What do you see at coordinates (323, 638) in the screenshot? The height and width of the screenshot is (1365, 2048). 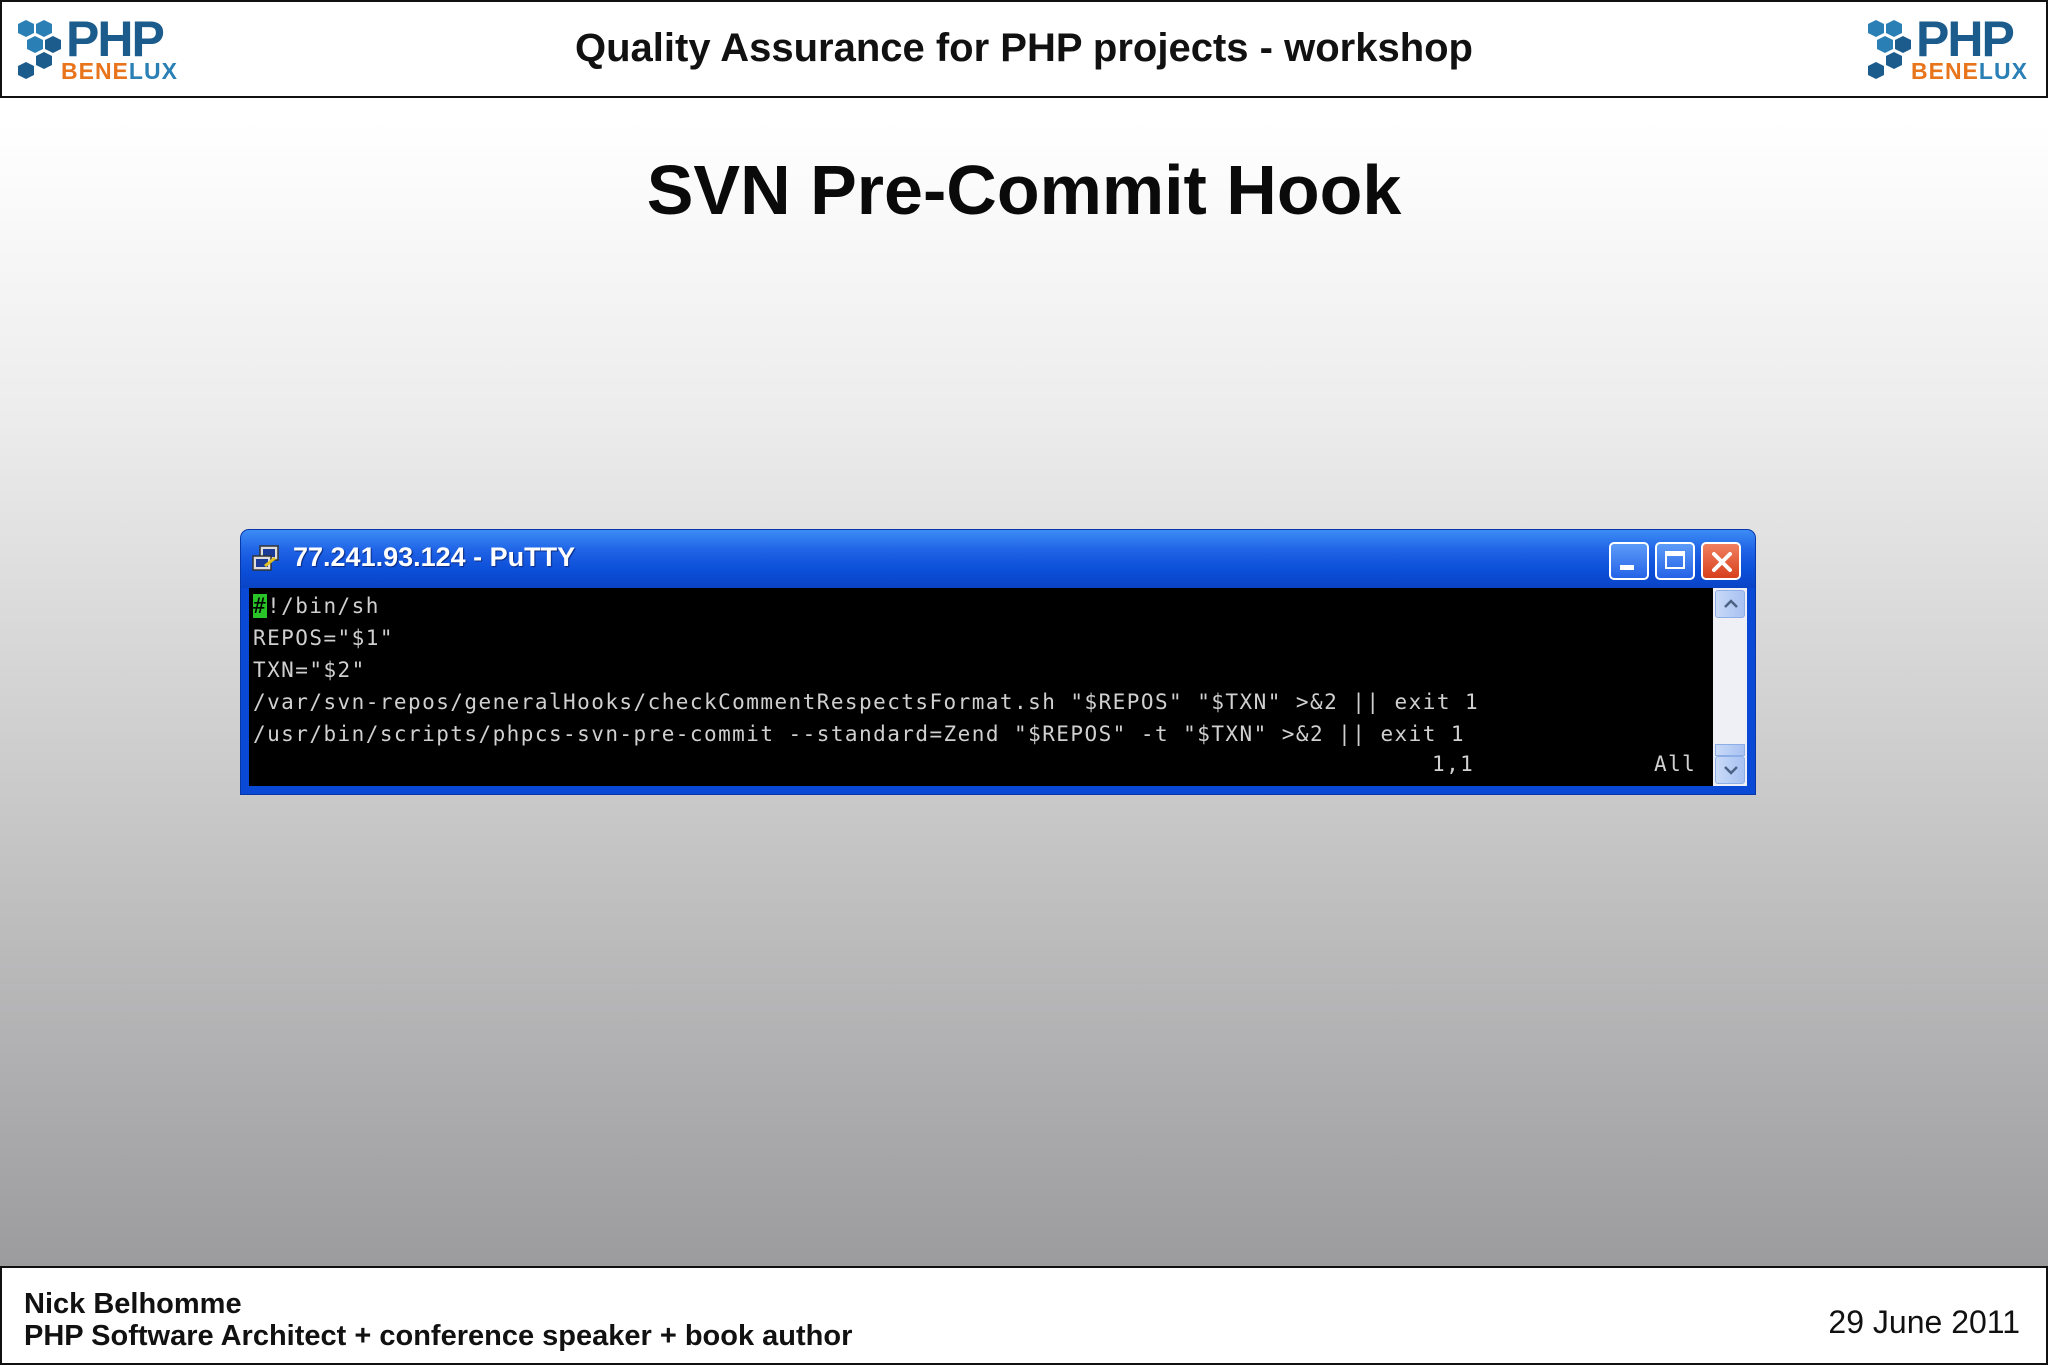 I see `terminal-line: REPOS="$1"` at bounding box center [323, 638].